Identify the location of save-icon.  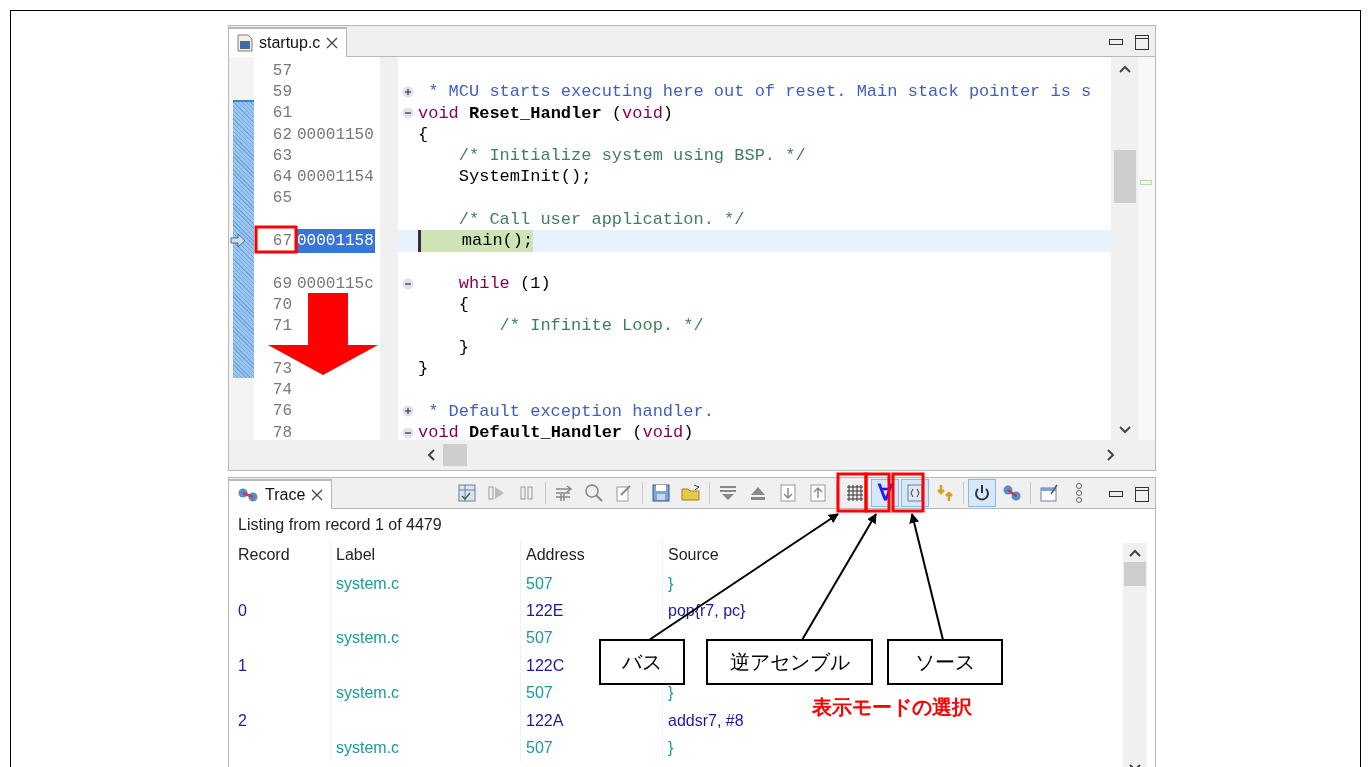
(661, 493).